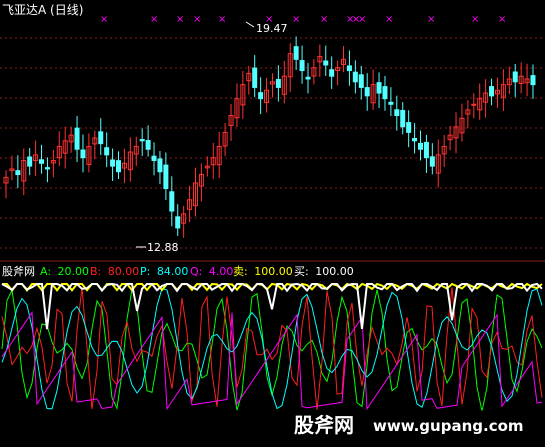 Image resolution: width=545 pixels, height=447 pixels. I want to click on legend-a: A: 20.00, so click(64, 271).